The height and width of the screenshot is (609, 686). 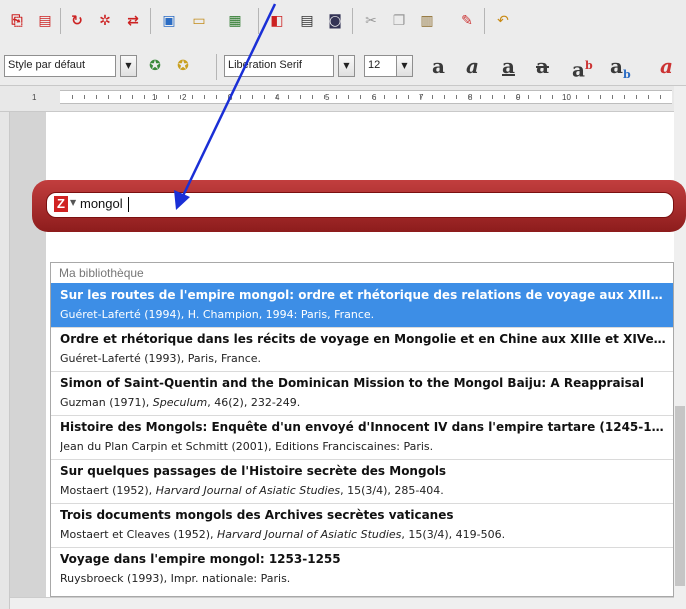 I want to click on zotero-edit-icon: ↻, so click(x=77, y=21).